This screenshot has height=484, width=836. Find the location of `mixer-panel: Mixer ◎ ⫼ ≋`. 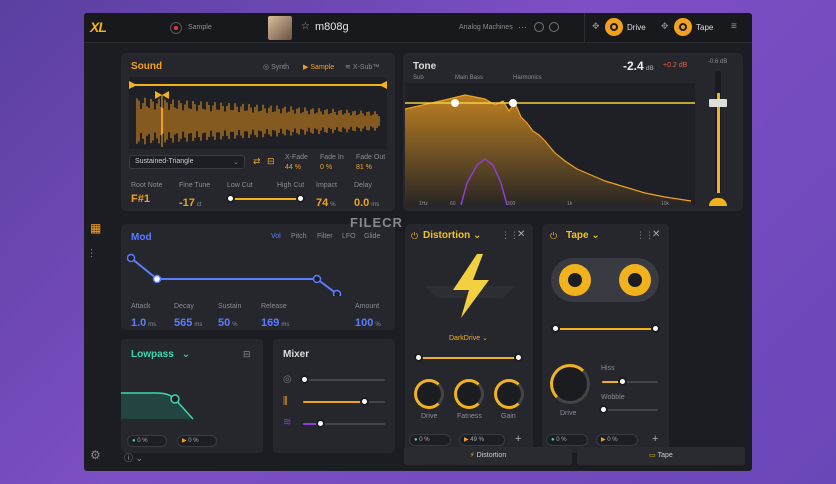

mixer-panel: Mixer ◎ ⫼ ≋ is located at coordinates (334, 396).